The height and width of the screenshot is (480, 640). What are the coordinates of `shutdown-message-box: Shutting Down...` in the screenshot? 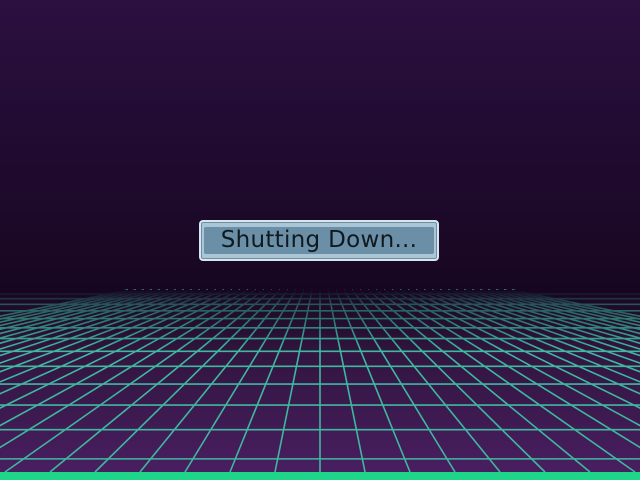 It's located at (319, 240).